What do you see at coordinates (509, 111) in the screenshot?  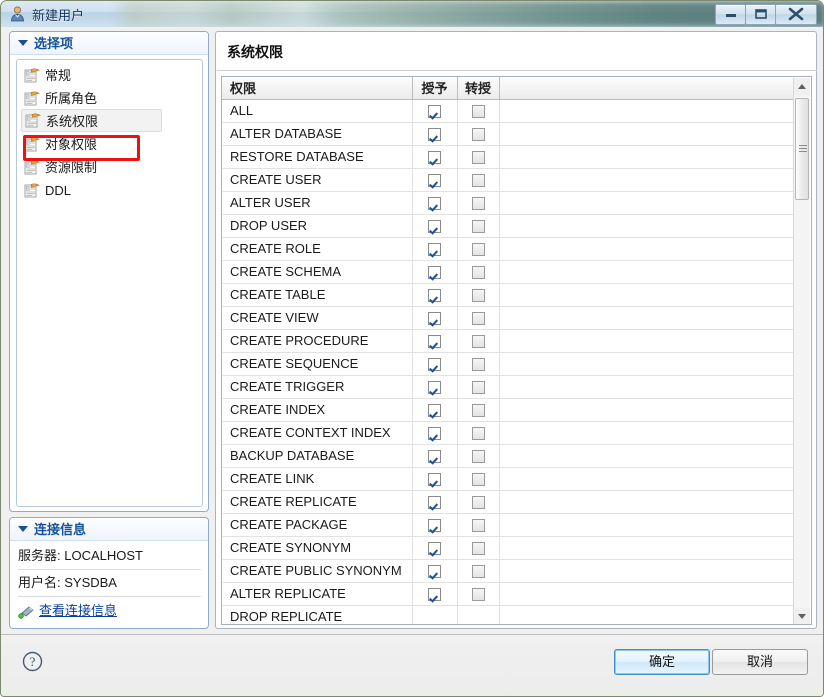 I see `table-row: ALL` at bounding box center [509, 111].